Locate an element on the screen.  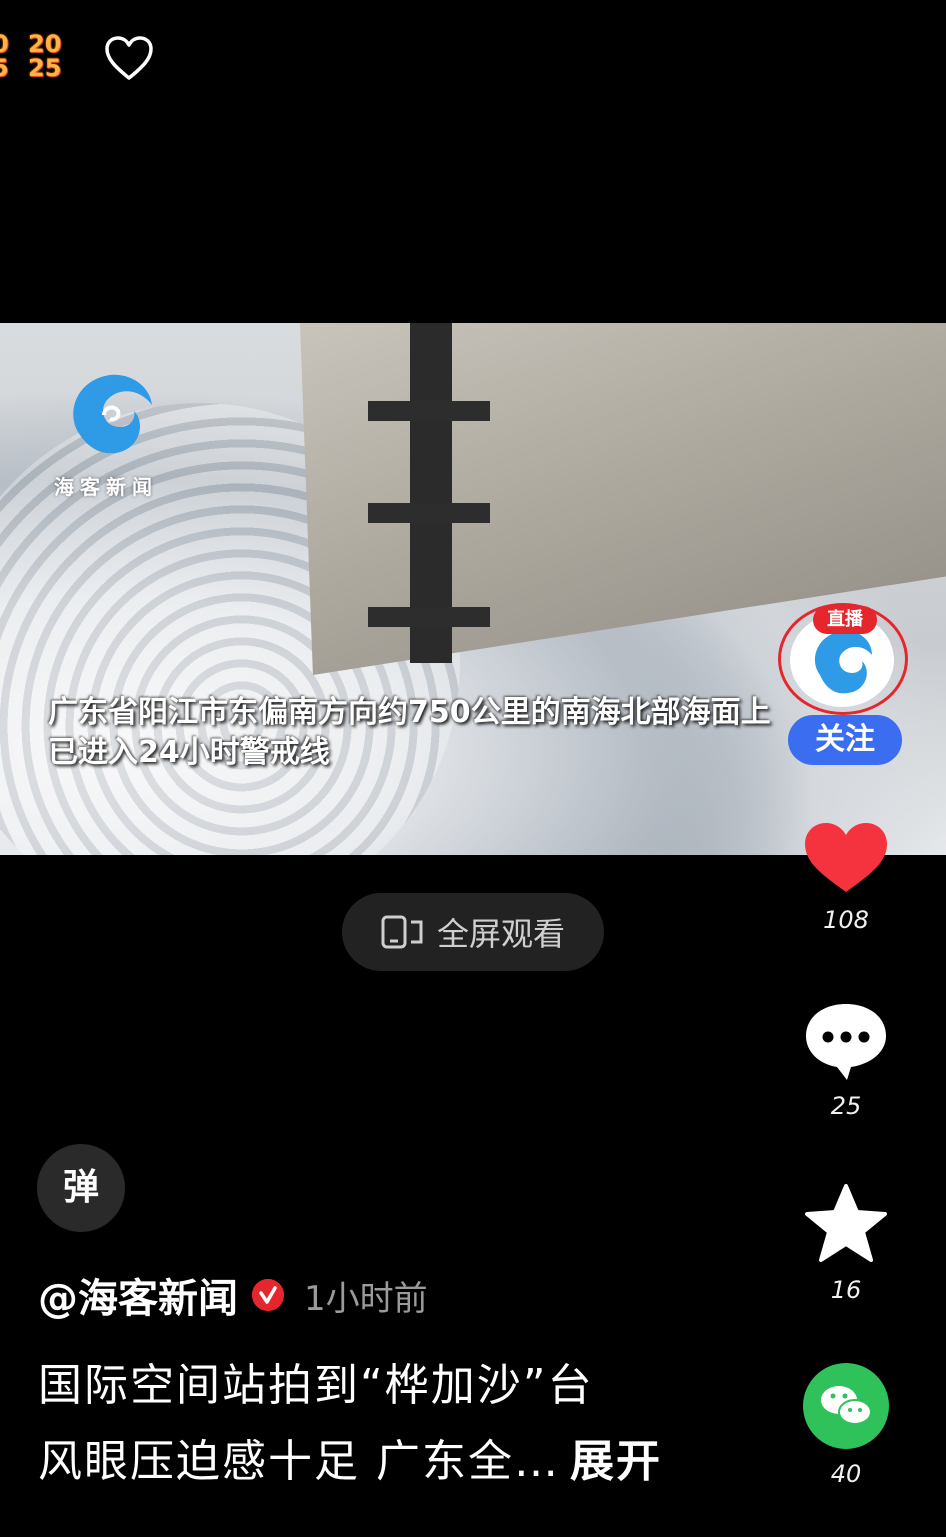
caption-line-2: 风眼压迫感十足 广东全… 展开 is located at coordinates (388, 1462).